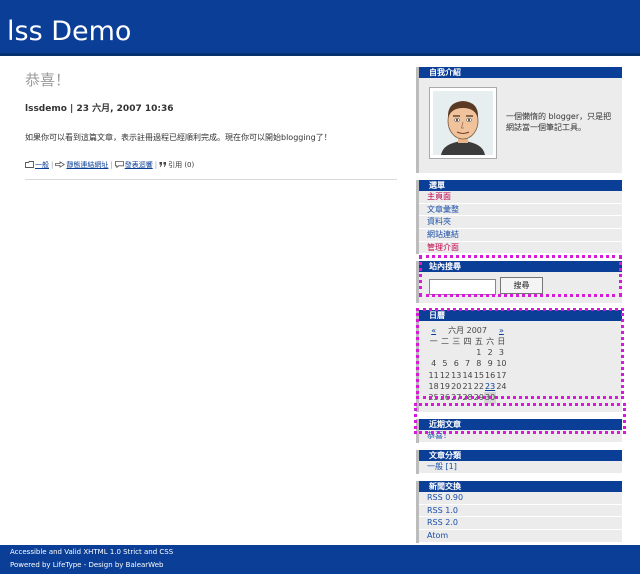 The height and width of the screenshot is (574, 640). What do you see at coordinates (463, 123) in the screenshot?
I see `avatar` at bounding box center [463, 123].